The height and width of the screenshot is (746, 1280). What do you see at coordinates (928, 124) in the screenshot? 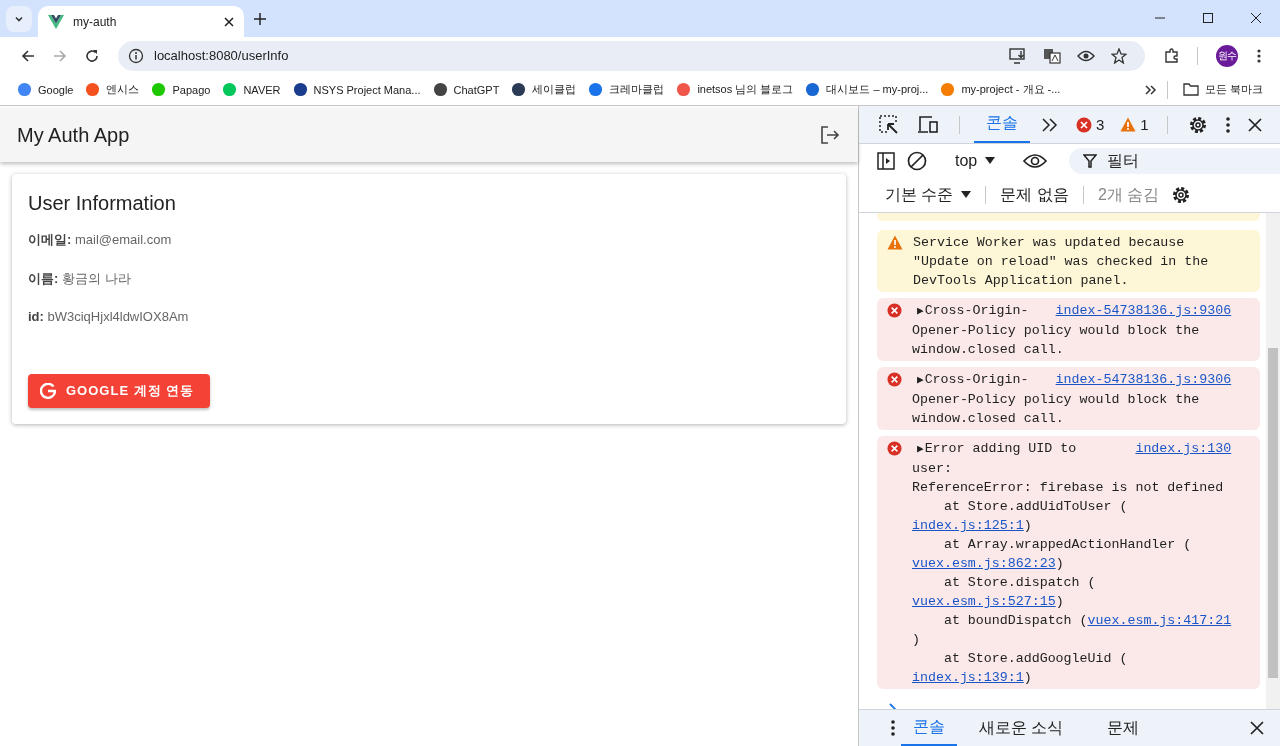
I see `device-icon` at bounding box center [928, 124].